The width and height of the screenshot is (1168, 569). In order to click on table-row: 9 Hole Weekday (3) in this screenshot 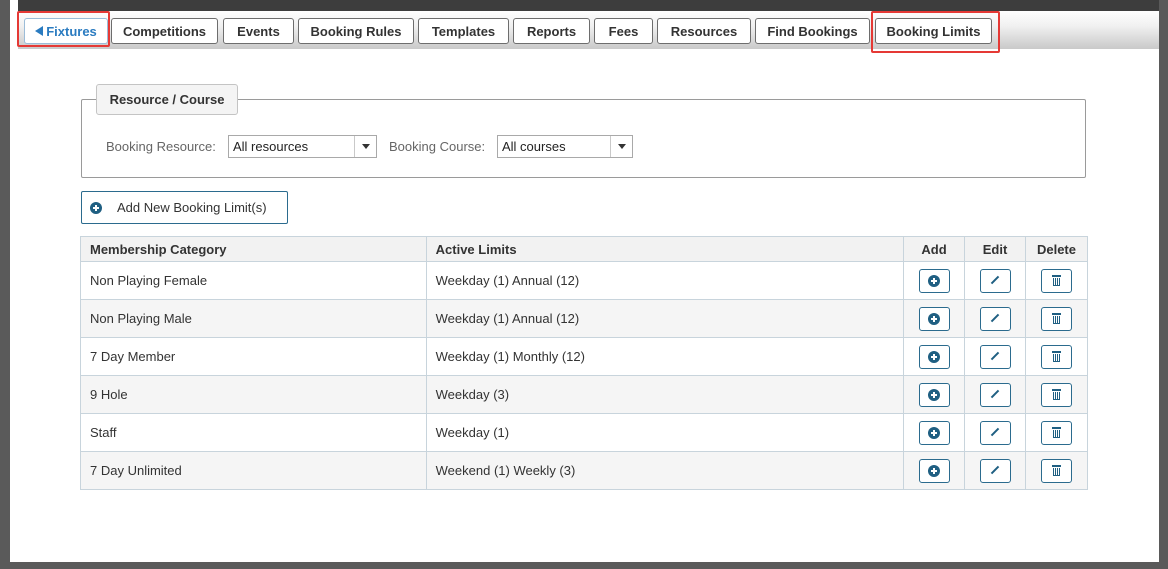, I will do `click(584, 394)`.